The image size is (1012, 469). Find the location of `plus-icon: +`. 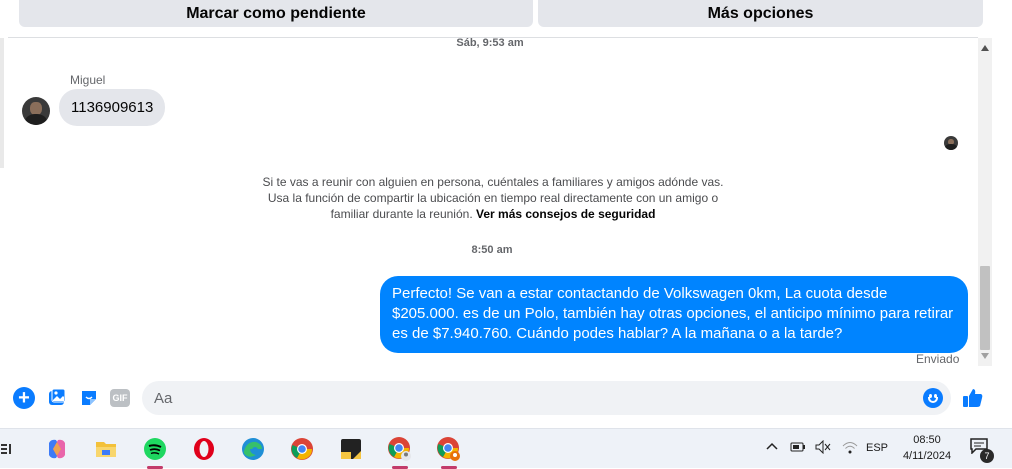

plus-icon: + is located at coordinates (24, 398).